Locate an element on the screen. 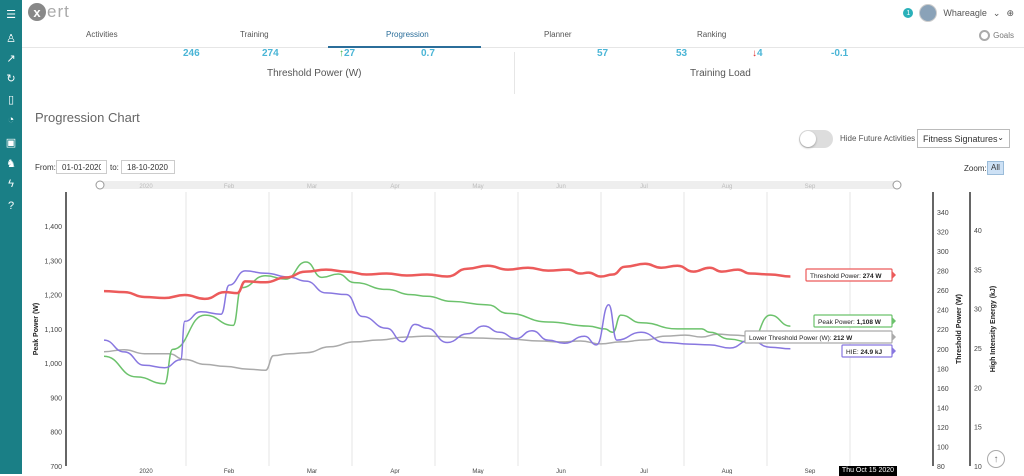 The image size is (1024, 476). navigator-label: 2020 is located at coordinates (146, 187).